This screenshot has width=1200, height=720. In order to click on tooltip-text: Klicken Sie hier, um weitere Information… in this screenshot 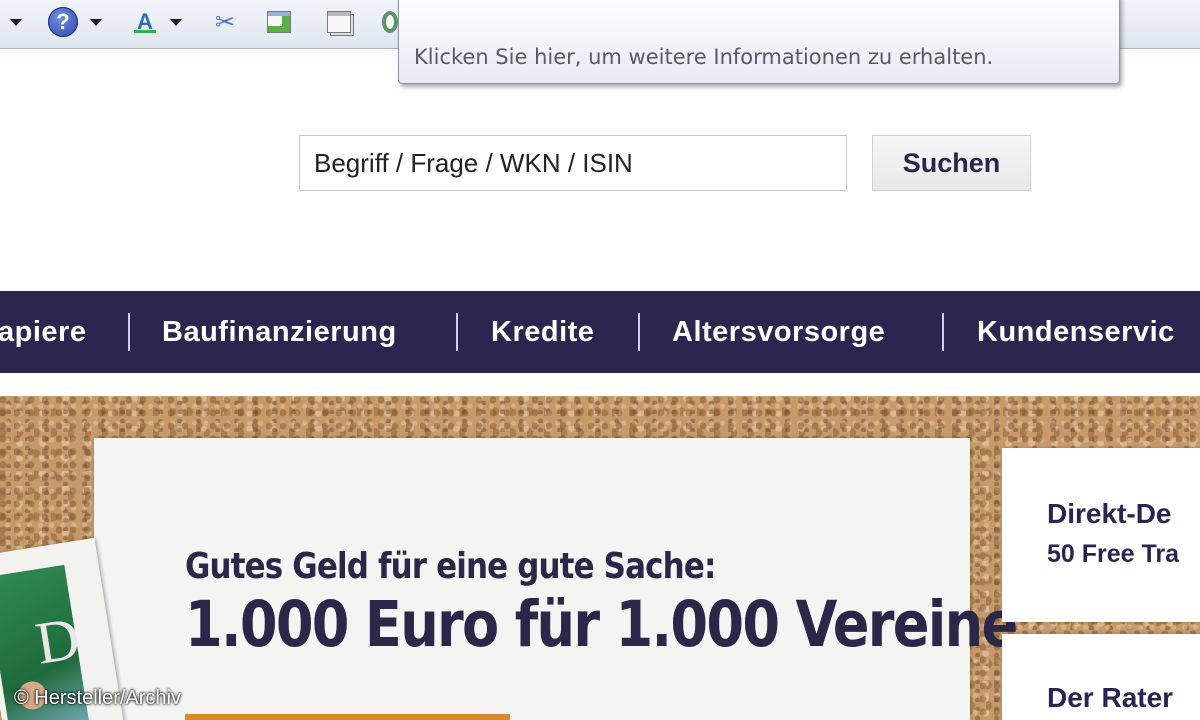, I will do `click(703, 57)`.